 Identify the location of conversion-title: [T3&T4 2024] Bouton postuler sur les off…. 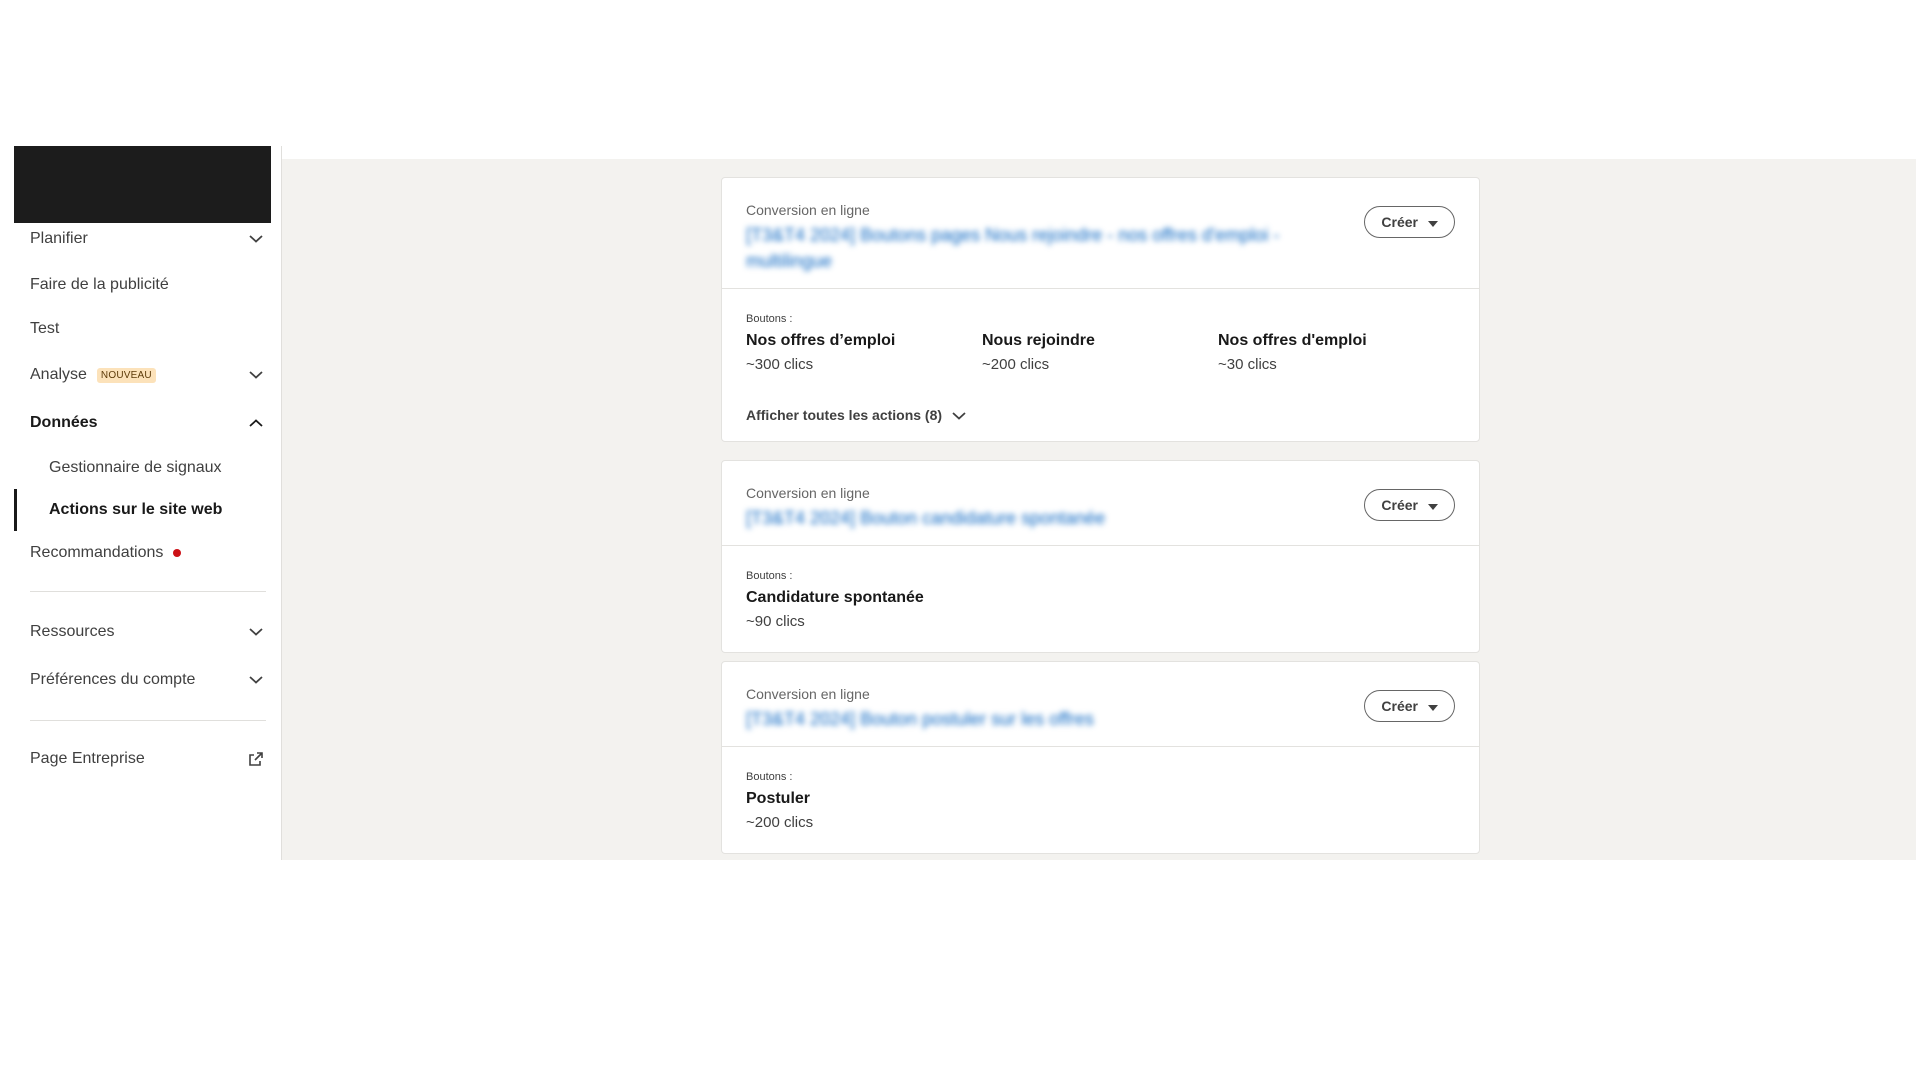
(1046, 719).